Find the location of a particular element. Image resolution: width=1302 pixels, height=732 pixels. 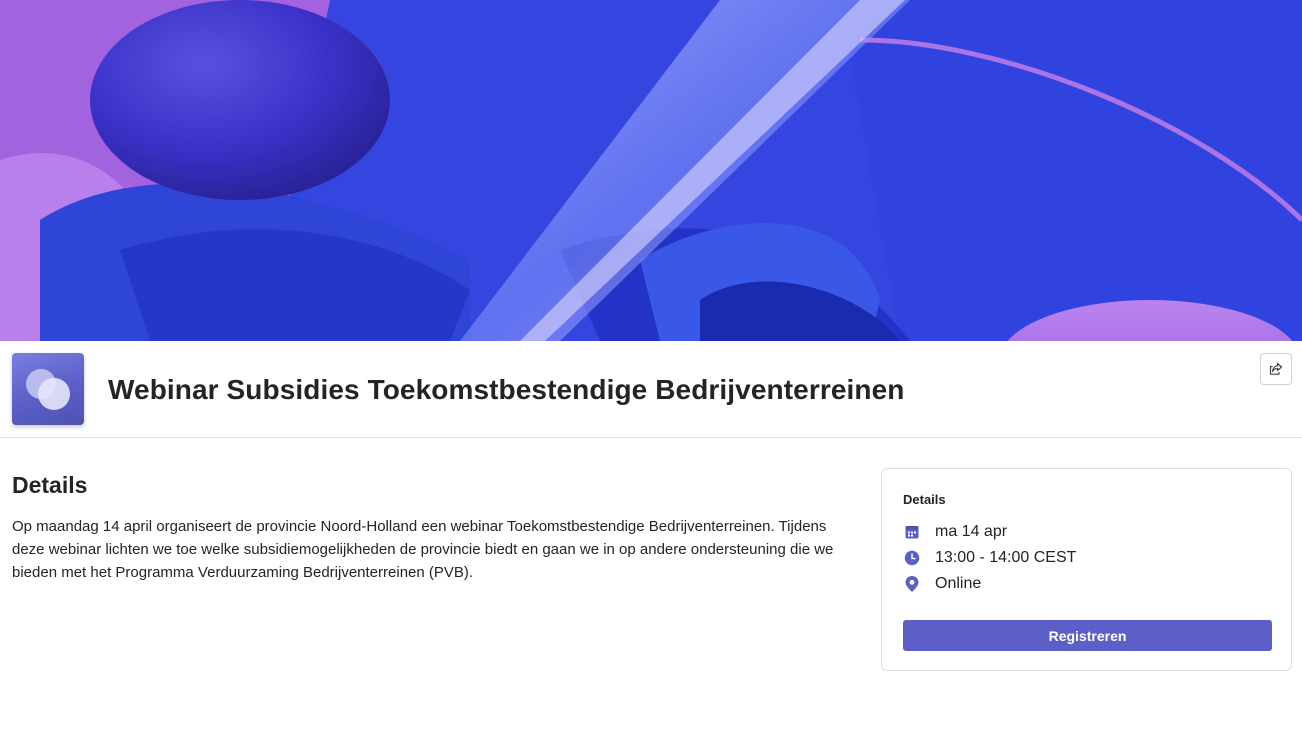

register-button: Registreren is located at coordinates (1087, 635).